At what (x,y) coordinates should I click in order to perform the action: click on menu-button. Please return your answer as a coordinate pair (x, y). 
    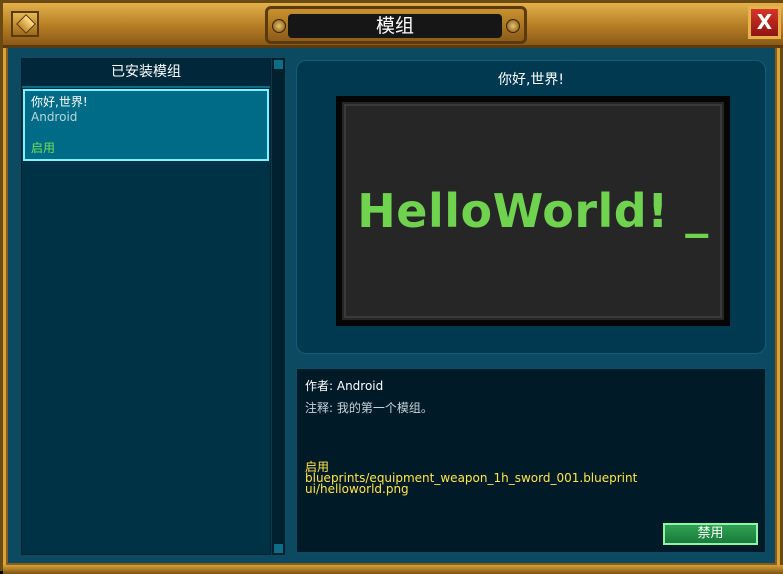
    Looking at the image, I should click on (25, 24).